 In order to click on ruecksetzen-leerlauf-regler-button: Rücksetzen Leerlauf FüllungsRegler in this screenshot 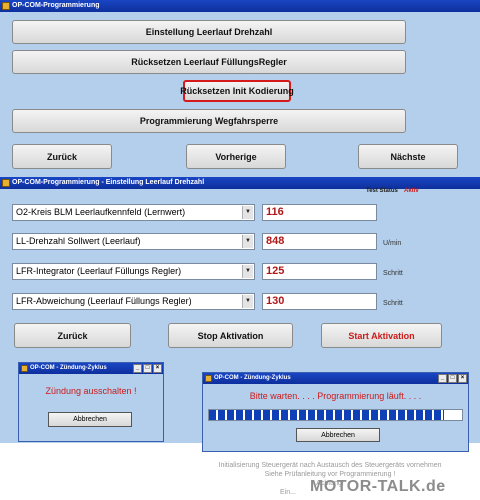, I will do `click(209, 62)`.